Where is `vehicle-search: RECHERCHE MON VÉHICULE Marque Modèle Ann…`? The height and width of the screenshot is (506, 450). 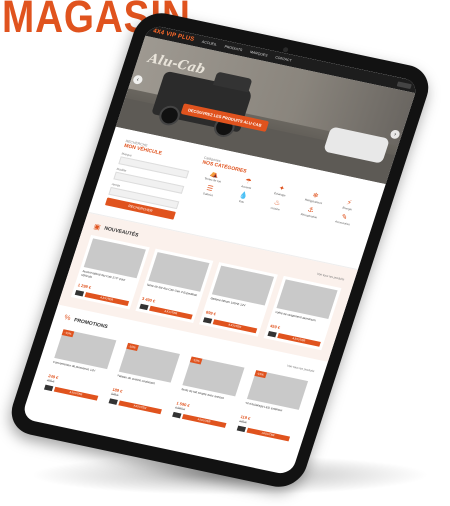 vehicle-search: RECHERCHE MON VÉHICULE Marque Modèle Ann… is located at coordinates (149, 179).